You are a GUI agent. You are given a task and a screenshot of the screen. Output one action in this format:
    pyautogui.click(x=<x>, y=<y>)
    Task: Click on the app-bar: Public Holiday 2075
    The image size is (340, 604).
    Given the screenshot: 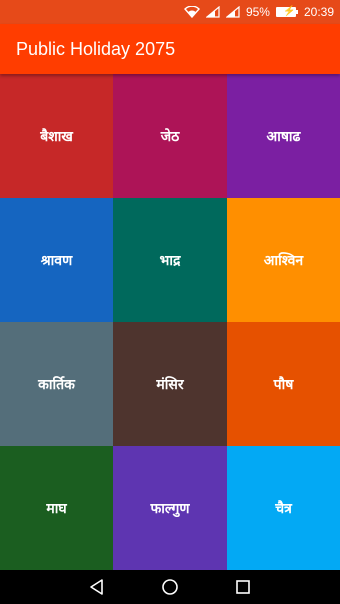 What is the action you would take?
    pyautogui.click(x=170, y=49)
    